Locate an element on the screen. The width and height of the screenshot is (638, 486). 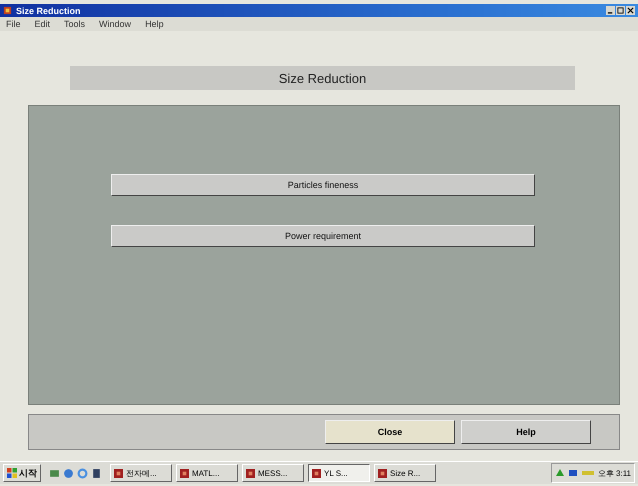
close-button is located at coordinates (630, 10).